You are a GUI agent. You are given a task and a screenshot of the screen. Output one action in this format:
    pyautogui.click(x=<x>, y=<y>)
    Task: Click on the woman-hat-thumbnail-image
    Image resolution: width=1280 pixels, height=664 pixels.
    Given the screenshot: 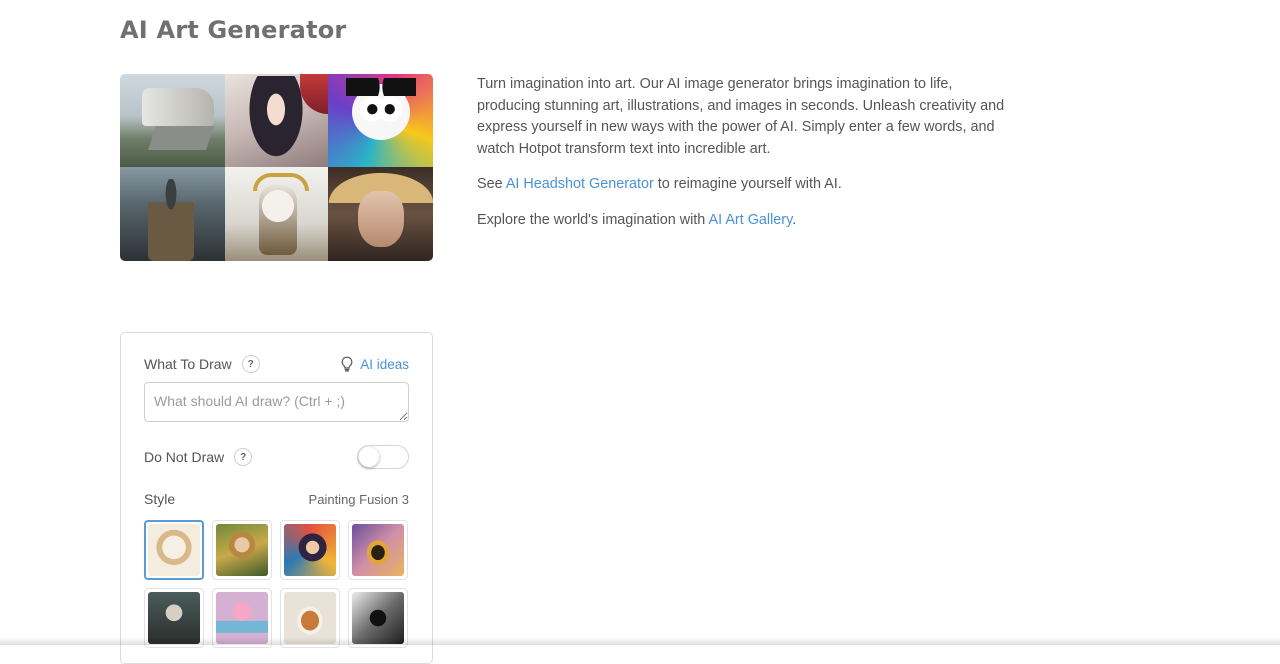 What is the action you would take?
    pyautogui.click(x=310, y=550)
    